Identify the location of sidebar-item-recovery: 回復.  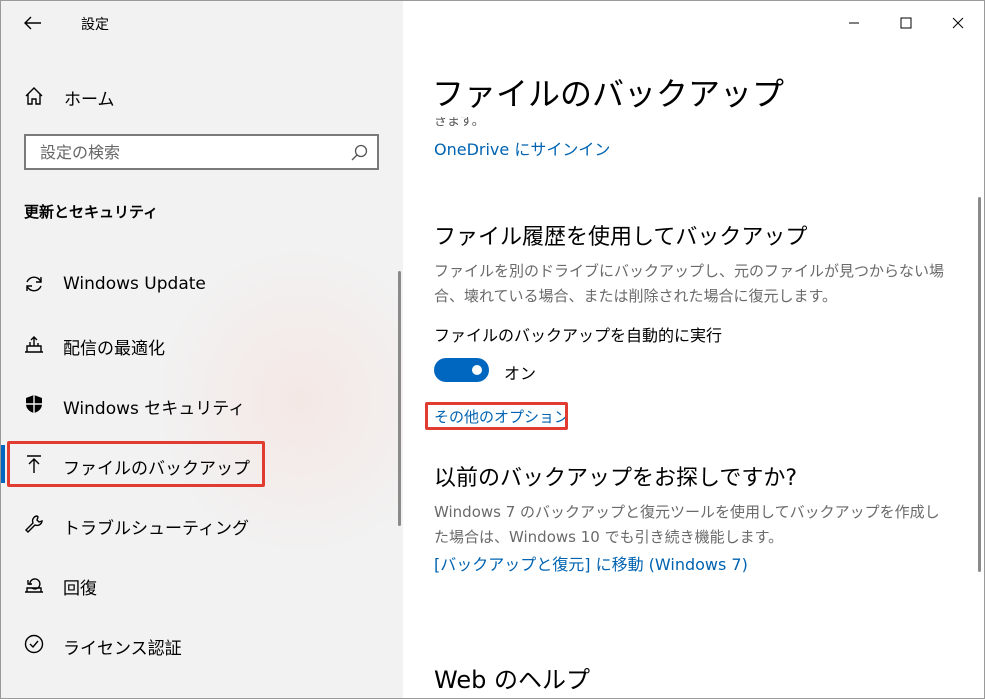
(202, 585).